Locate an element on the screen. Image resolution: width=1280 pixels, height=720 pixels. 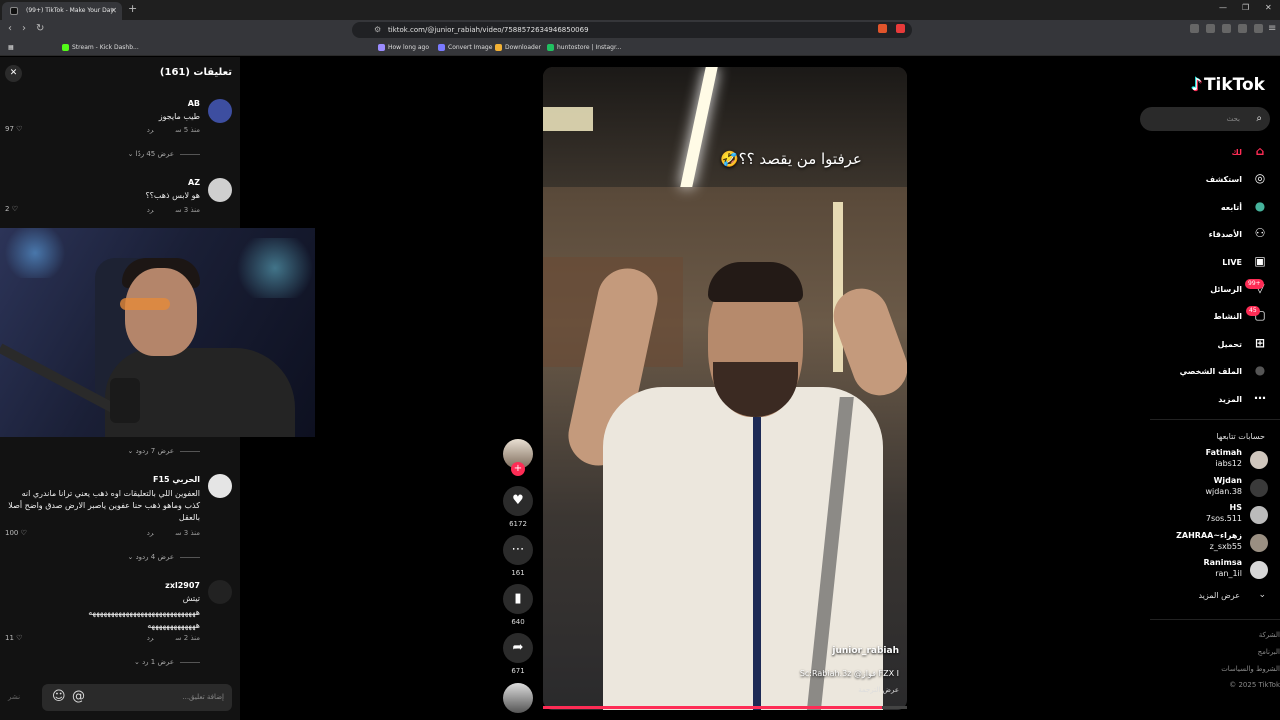
following-account: HS 7sos.511 is located at coordinates (1210, 515).